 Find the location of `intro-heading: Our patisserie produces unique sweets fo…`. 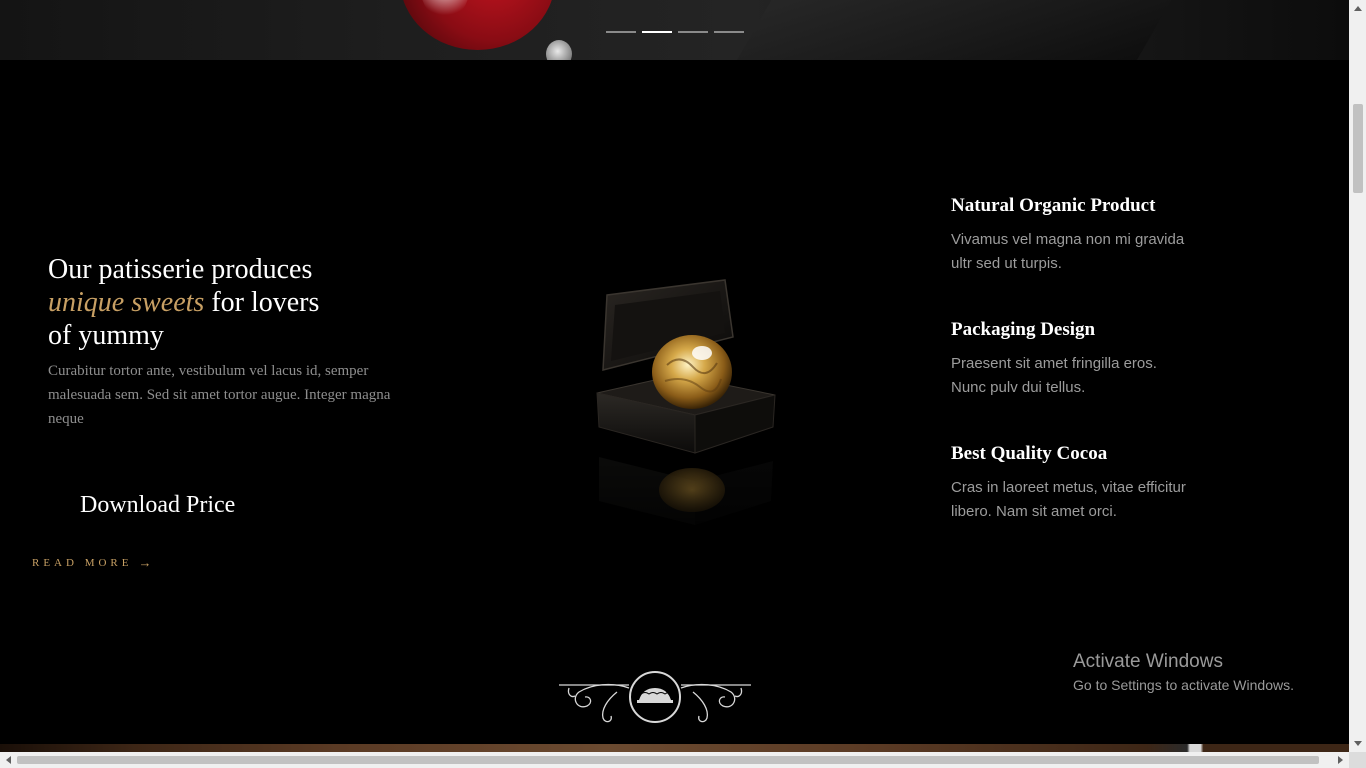

intro-heading: Our patisserie produces unique sweets fo… is located at coordinates (258, 302).